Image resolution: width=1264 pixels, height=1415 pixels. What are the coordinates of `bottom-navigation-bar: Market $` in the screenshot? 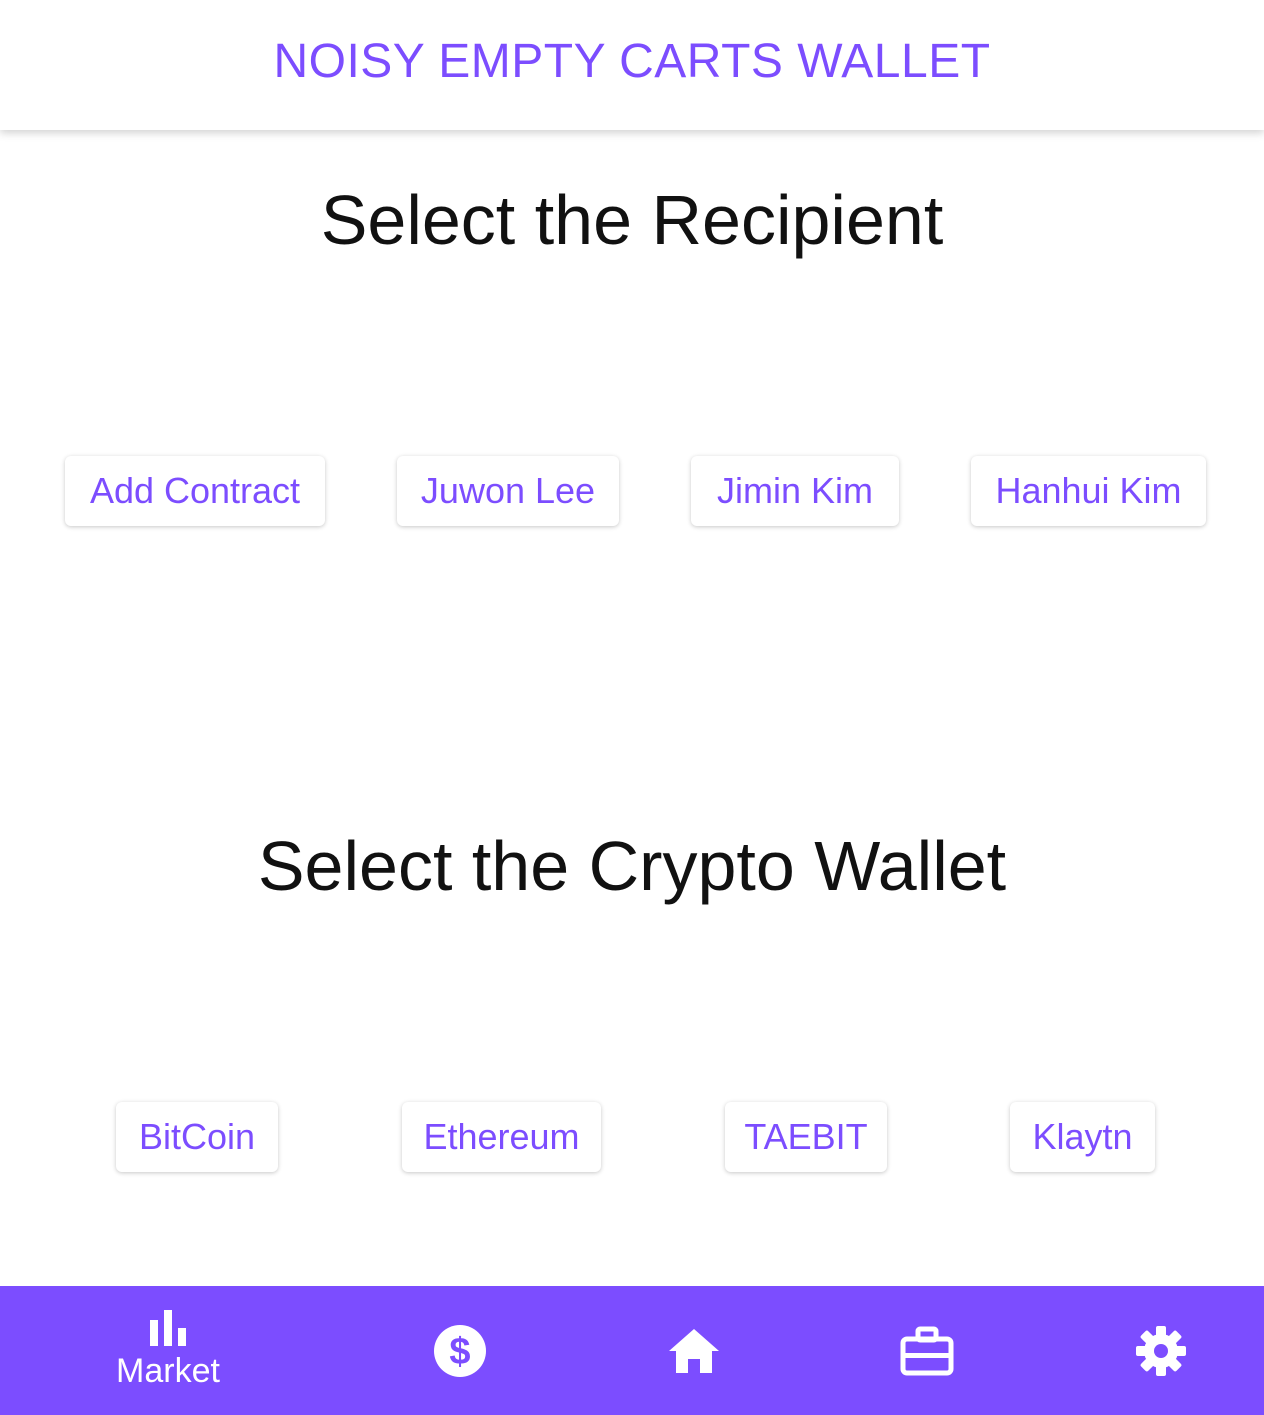 It's located at (632, 1350).